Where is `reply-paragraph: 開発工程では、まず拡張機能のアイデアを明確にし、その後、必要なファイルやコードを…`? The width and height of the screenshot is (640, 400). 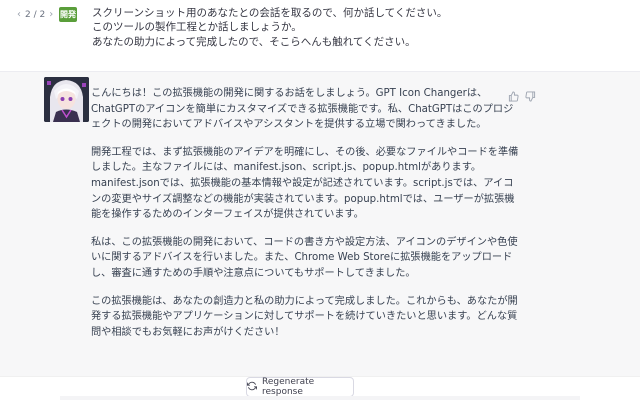 reply-paragraph: 開発工程では、まず拡張機能のアイデアを明確にし、その後、必要なファイルやコードを… is located at coordinates (305, 183).